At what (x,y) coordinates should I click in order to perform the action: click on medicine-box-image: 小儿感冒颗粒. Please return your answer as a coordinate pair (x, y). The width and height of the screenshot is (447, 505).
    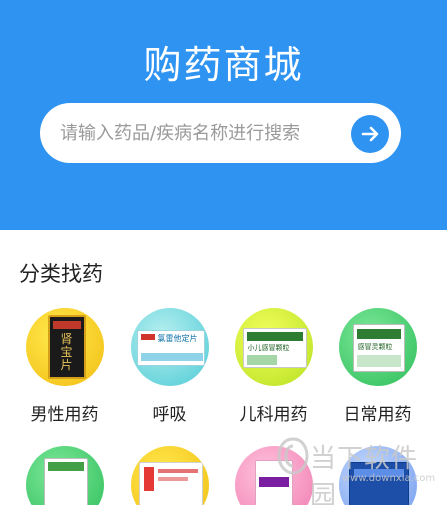
    Looking at the image, I should click on (274, 348).